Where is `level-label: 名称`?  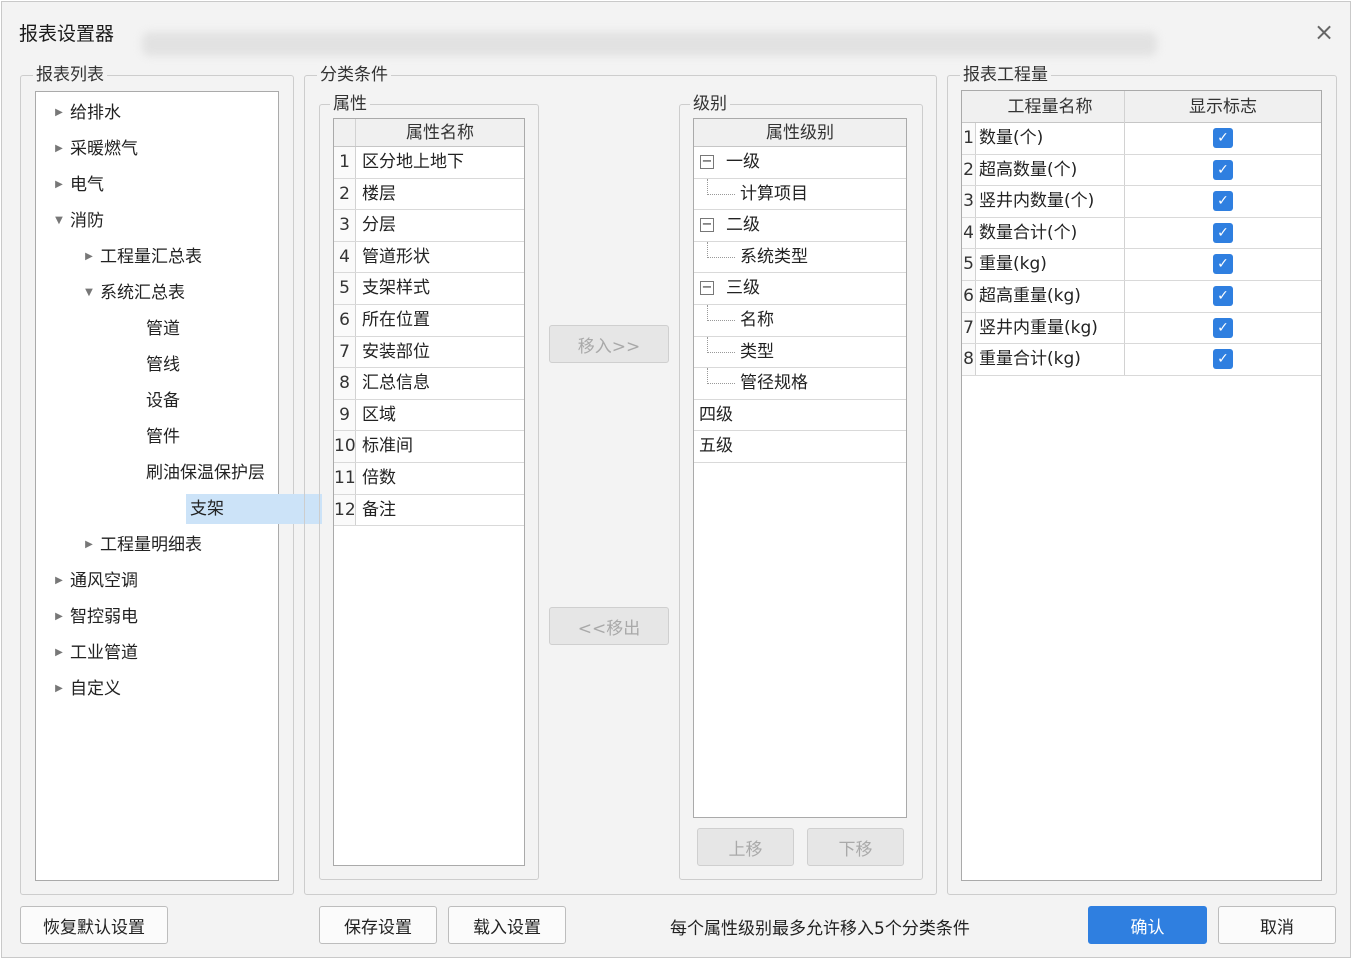 level-label: 名称 is located at coordinates (757, 320).